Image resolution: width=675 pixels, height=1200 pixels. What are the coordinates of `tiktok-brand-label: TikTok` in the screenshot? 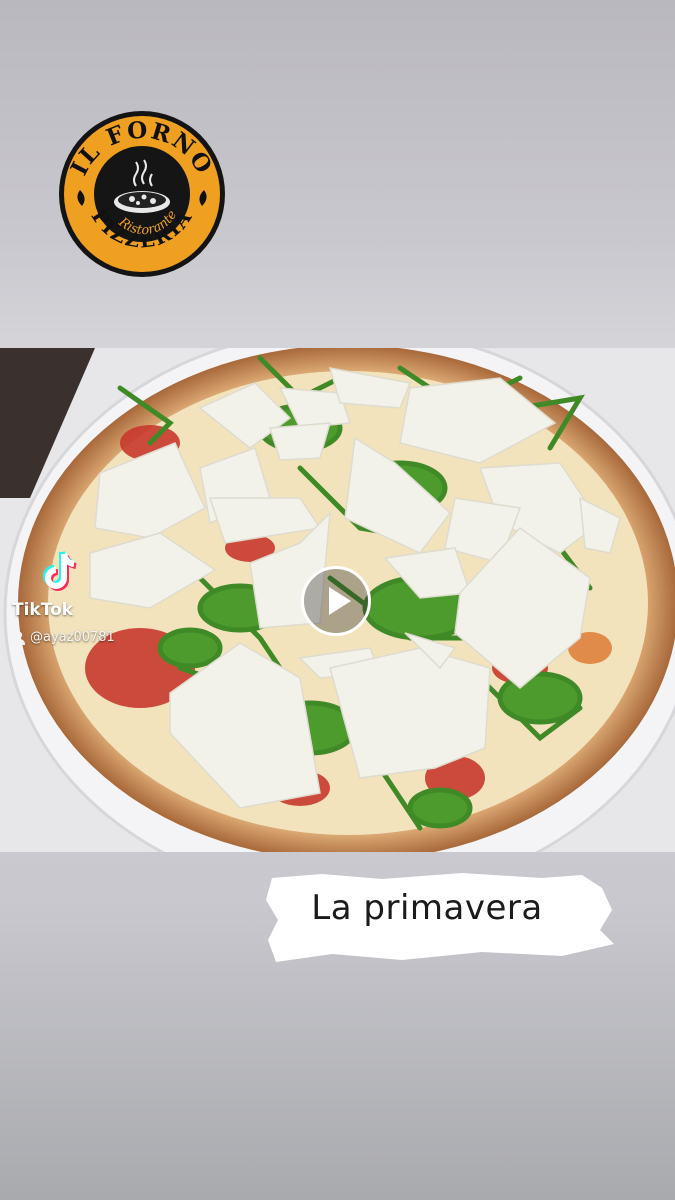 It's located at (43, 610).